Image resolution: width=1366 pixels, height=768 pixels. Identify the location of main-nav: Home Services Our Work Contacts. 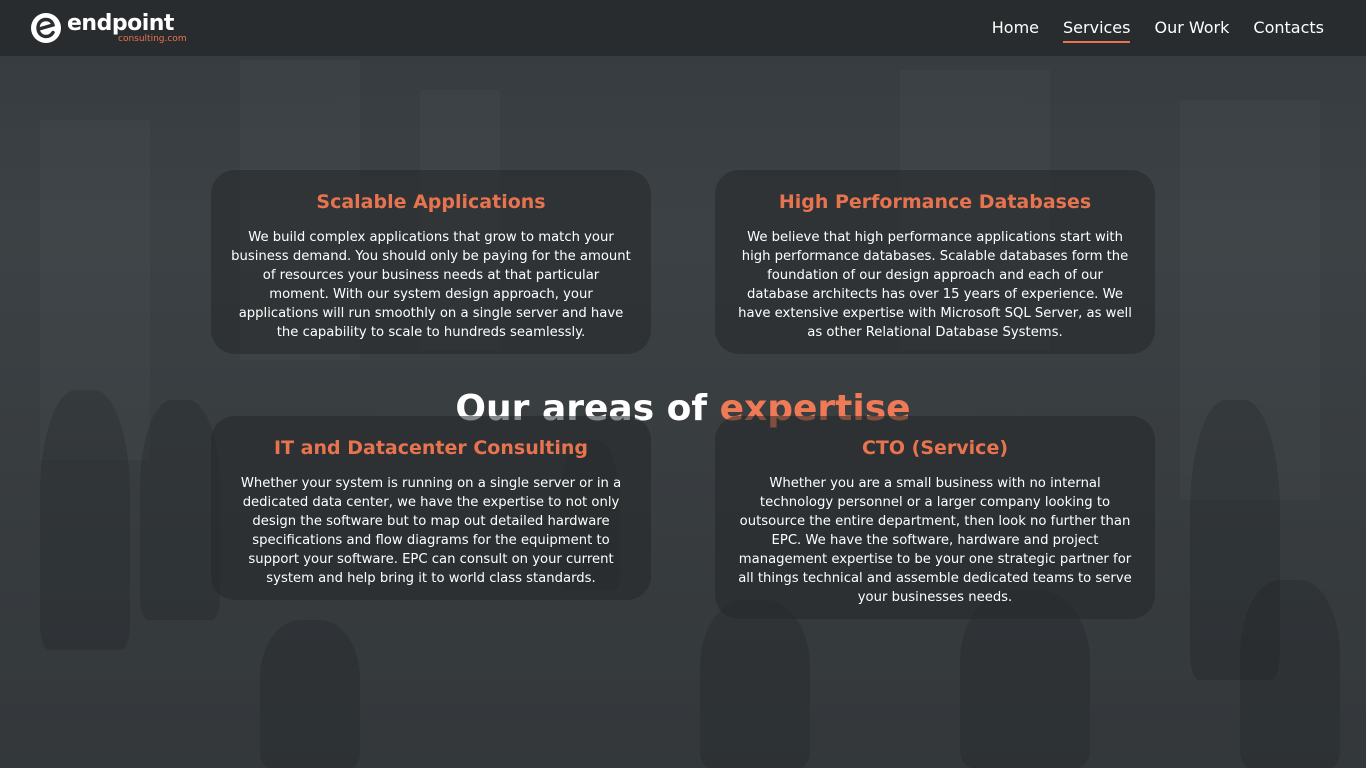
(1158, 28).